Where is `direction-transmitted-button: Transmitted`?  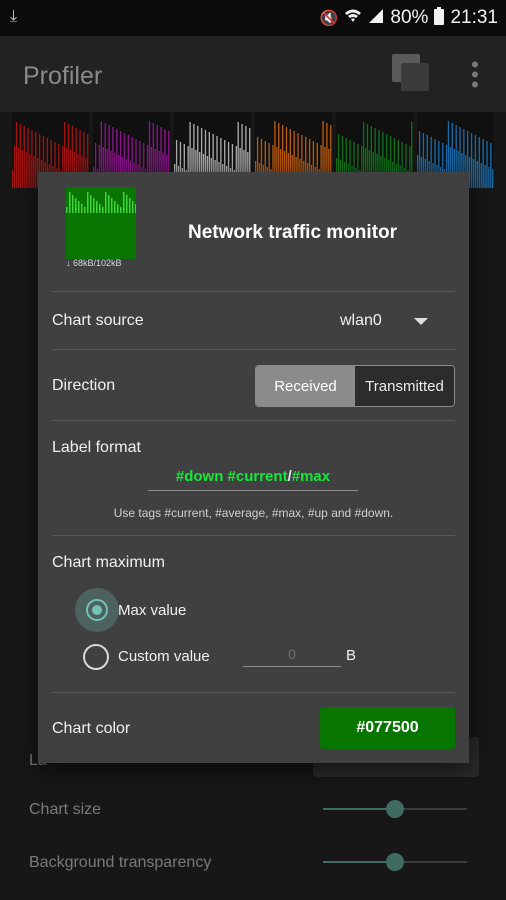 direction-transmitted-button: Transmitted is located at coordinates (404, 386).